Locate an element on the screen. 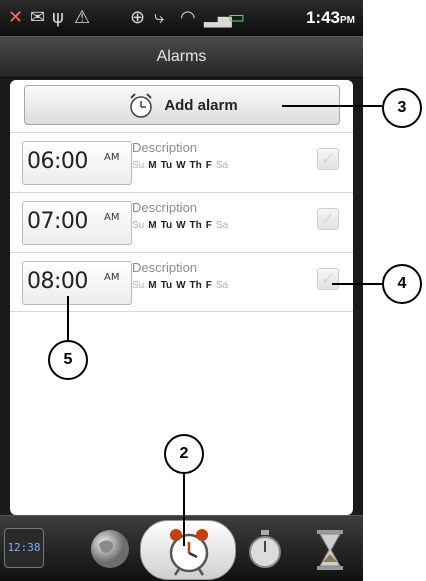 This screenshot has height=581, width=426. alarm-time: 08:00 is located at coordinates (57, 281).